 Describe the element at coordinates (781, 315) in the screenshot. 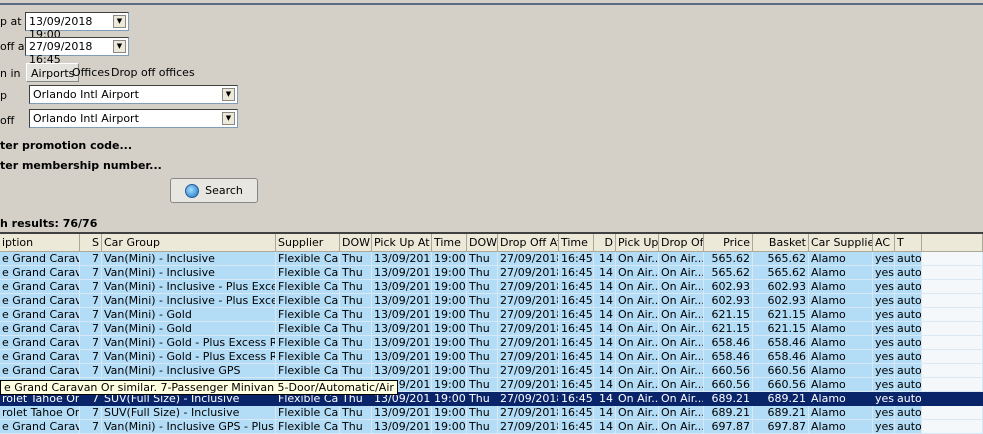

I see `cell-basket: 621.15` at that location.